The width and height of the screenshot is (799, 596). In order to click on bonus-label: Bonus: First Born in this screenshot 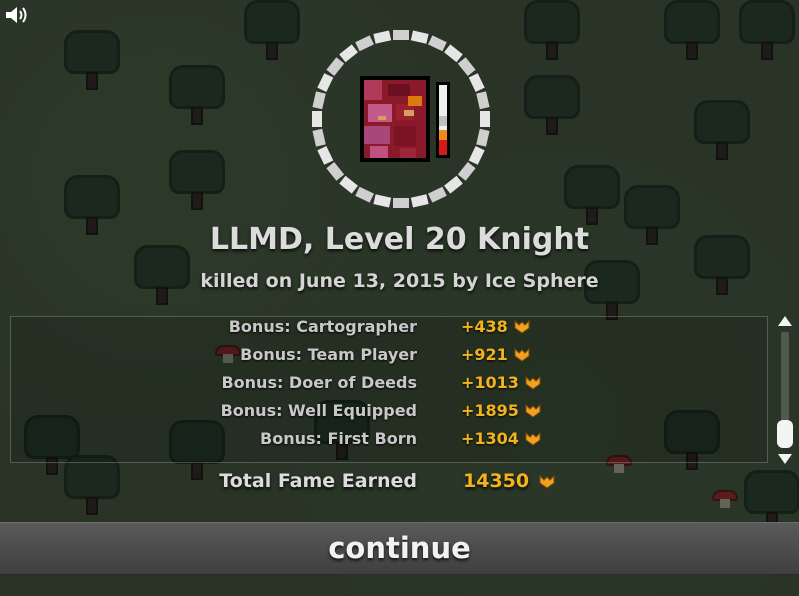, I will do `click(338, 438)`.